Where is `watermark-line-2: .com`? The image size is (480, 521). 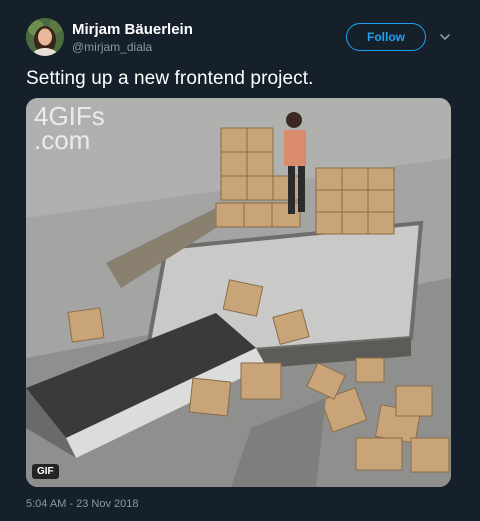 watermark-line-2: .com is located at coordinates (62, 140).